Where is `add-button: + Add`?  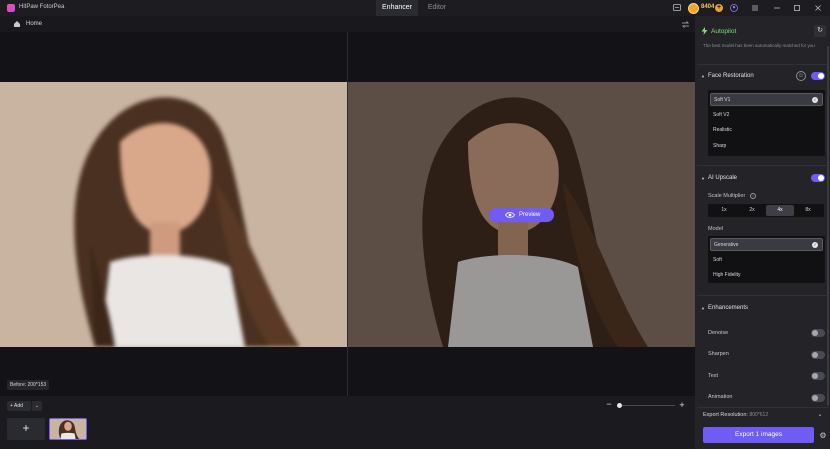
add-button: + Add is located at coordinates (19, 406).